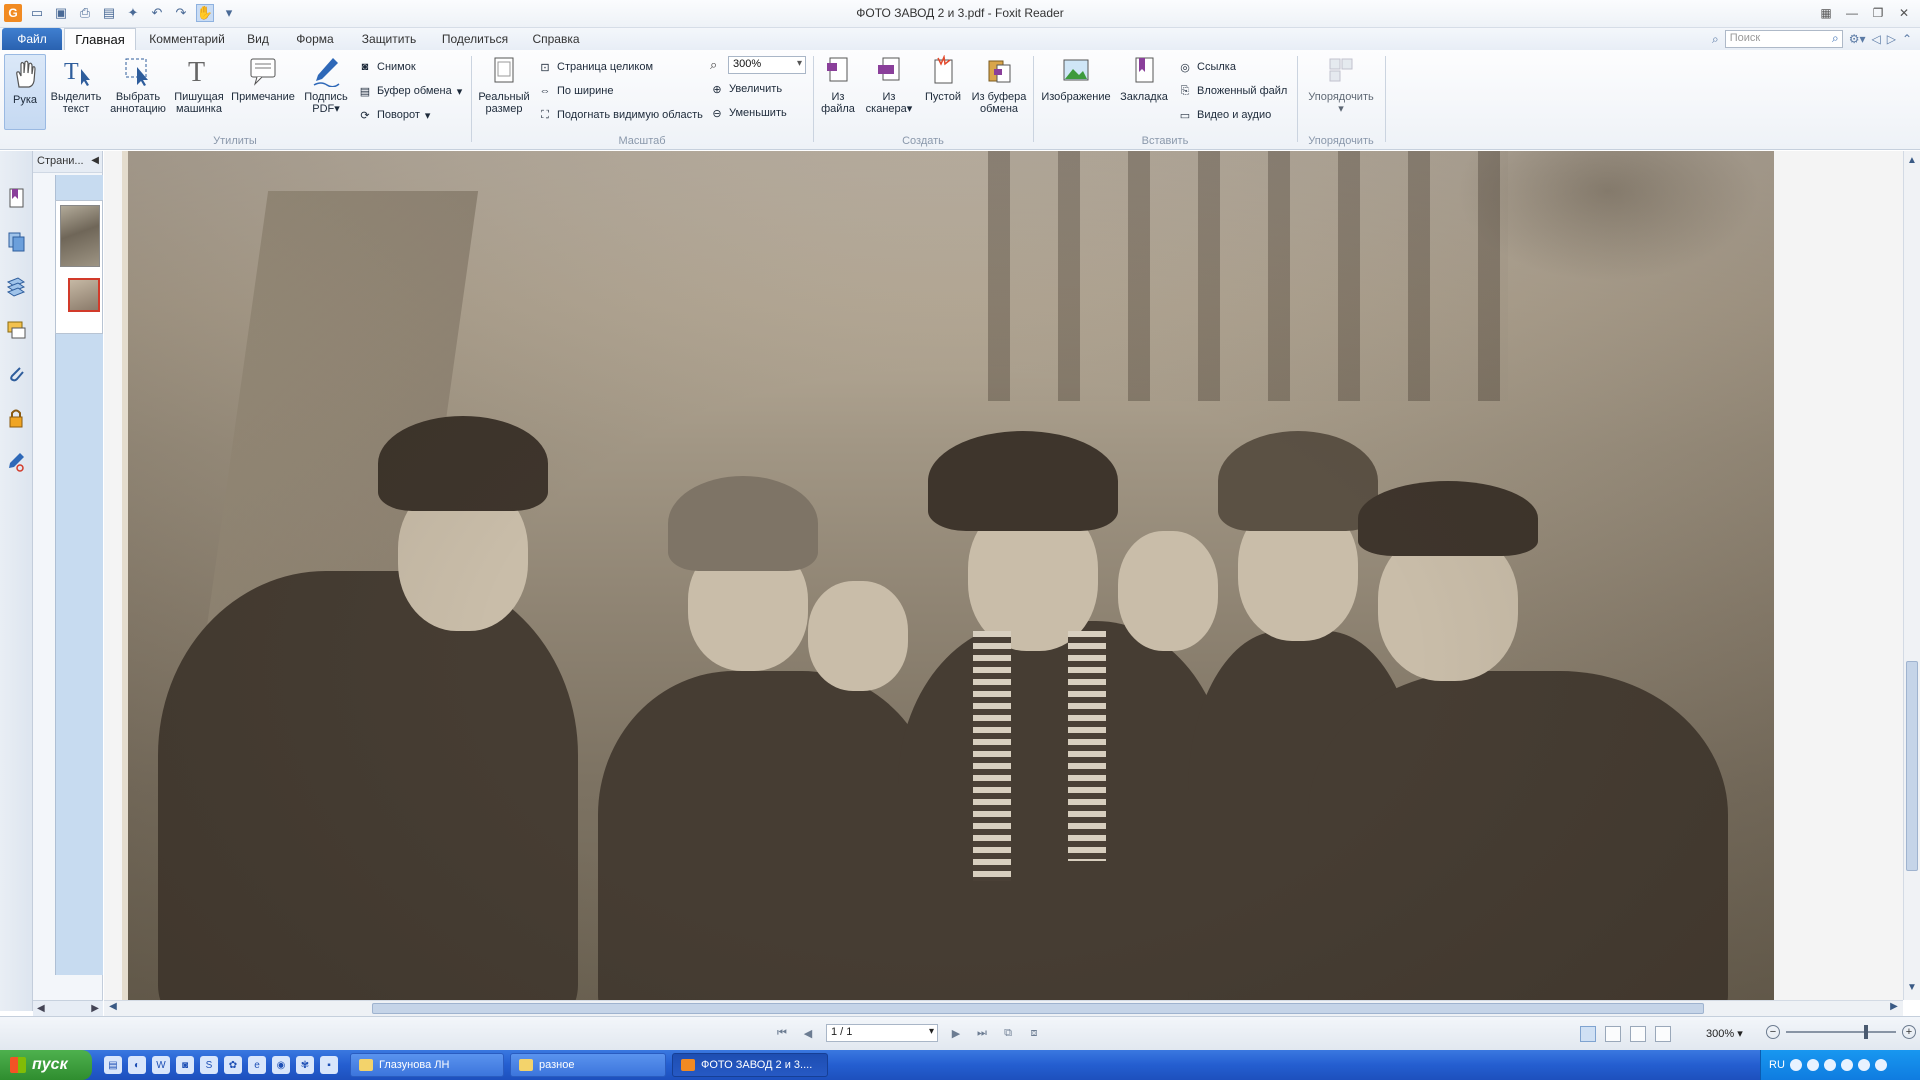 The image size is (1920, 1080). I want to click on vertical-scroll-thumb, so click(1912, 766).